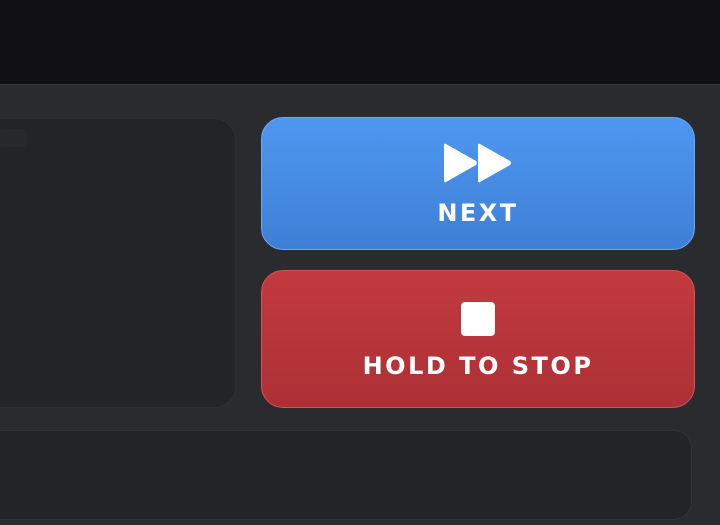  I want to click on fast-forward-icon, so click(477, 162).